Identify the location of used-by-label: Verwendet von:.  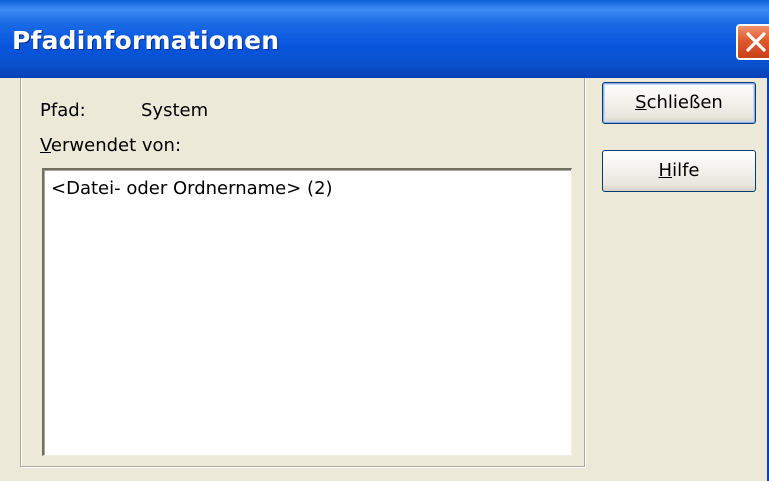
(110, 145).